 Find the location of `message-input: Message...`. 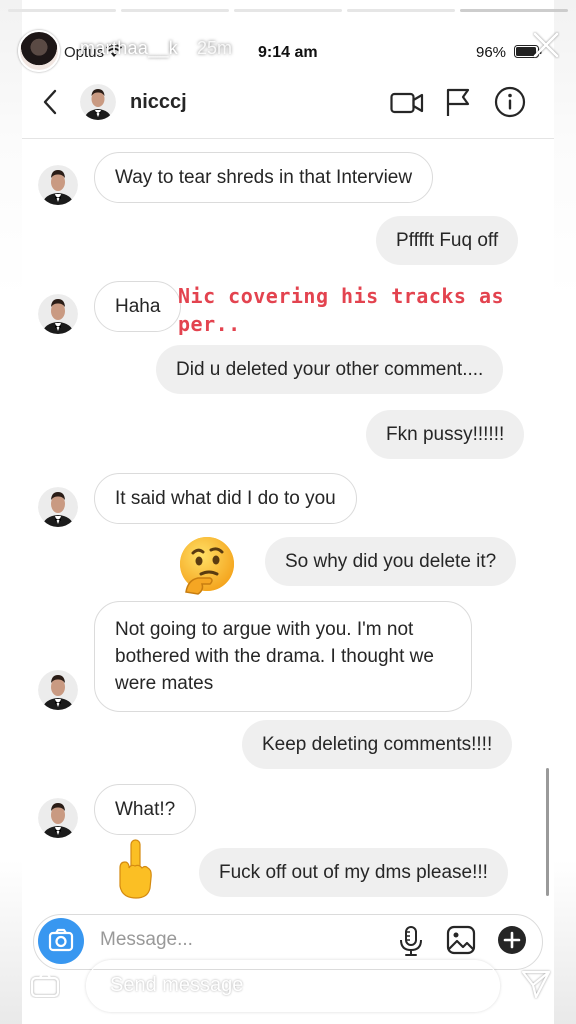

message-input: Message... is located at coordinates (146, 940).